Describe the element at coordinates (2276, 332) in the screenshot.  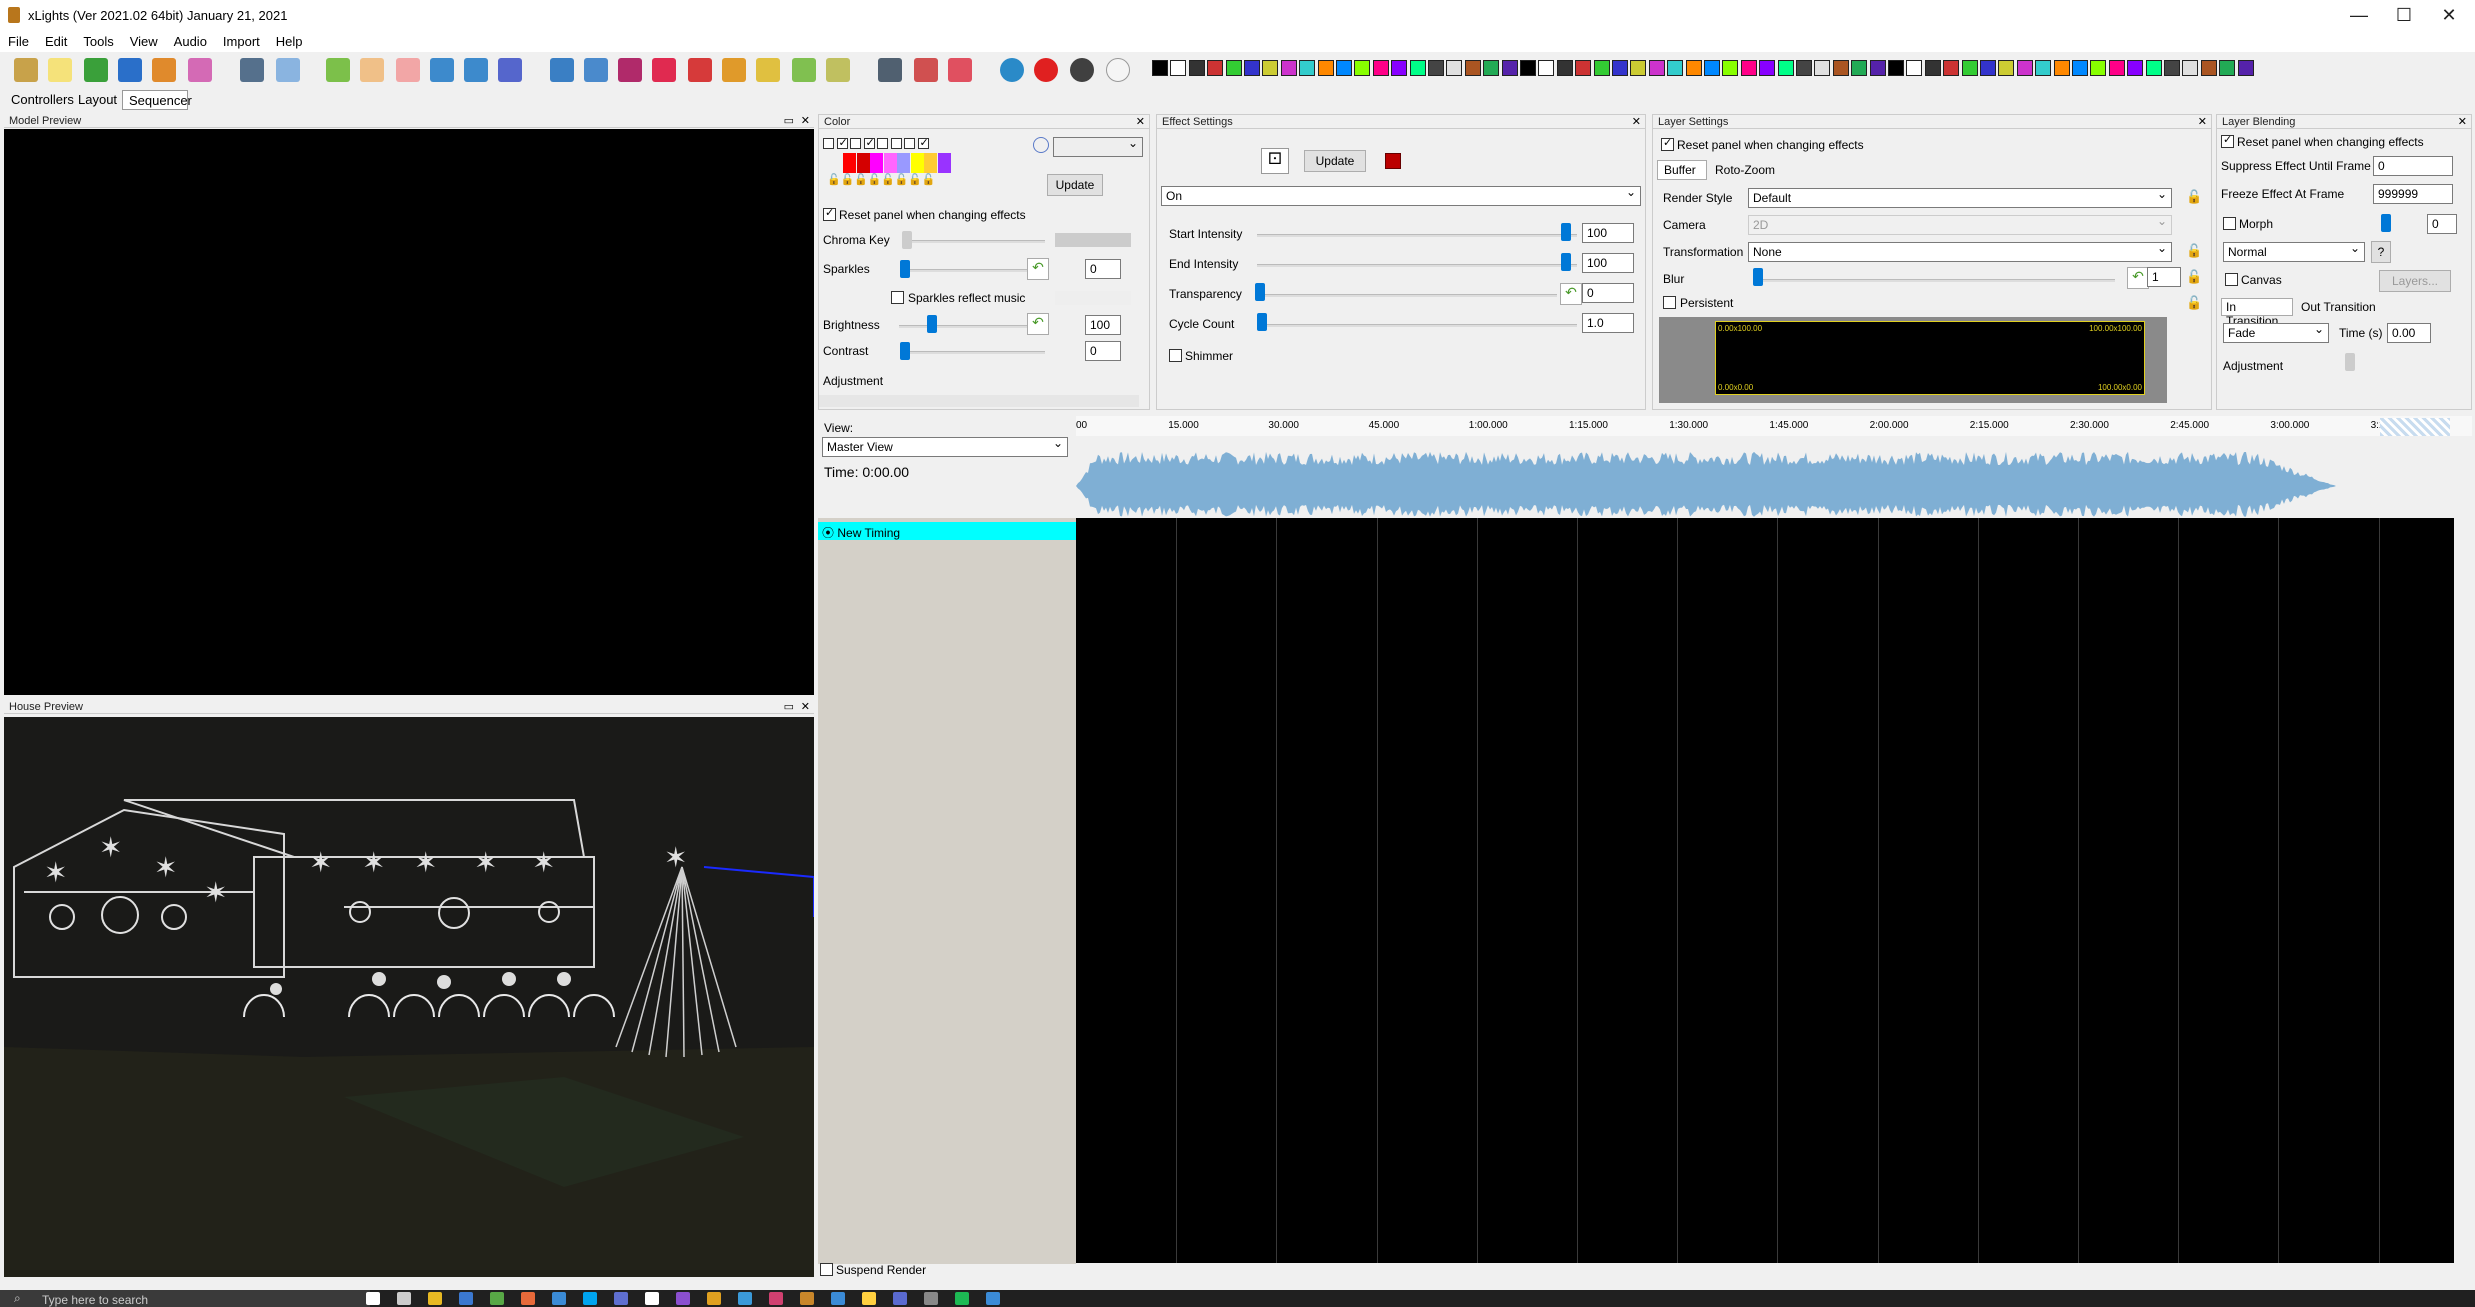
I see `transition-select: Fade` at that location.